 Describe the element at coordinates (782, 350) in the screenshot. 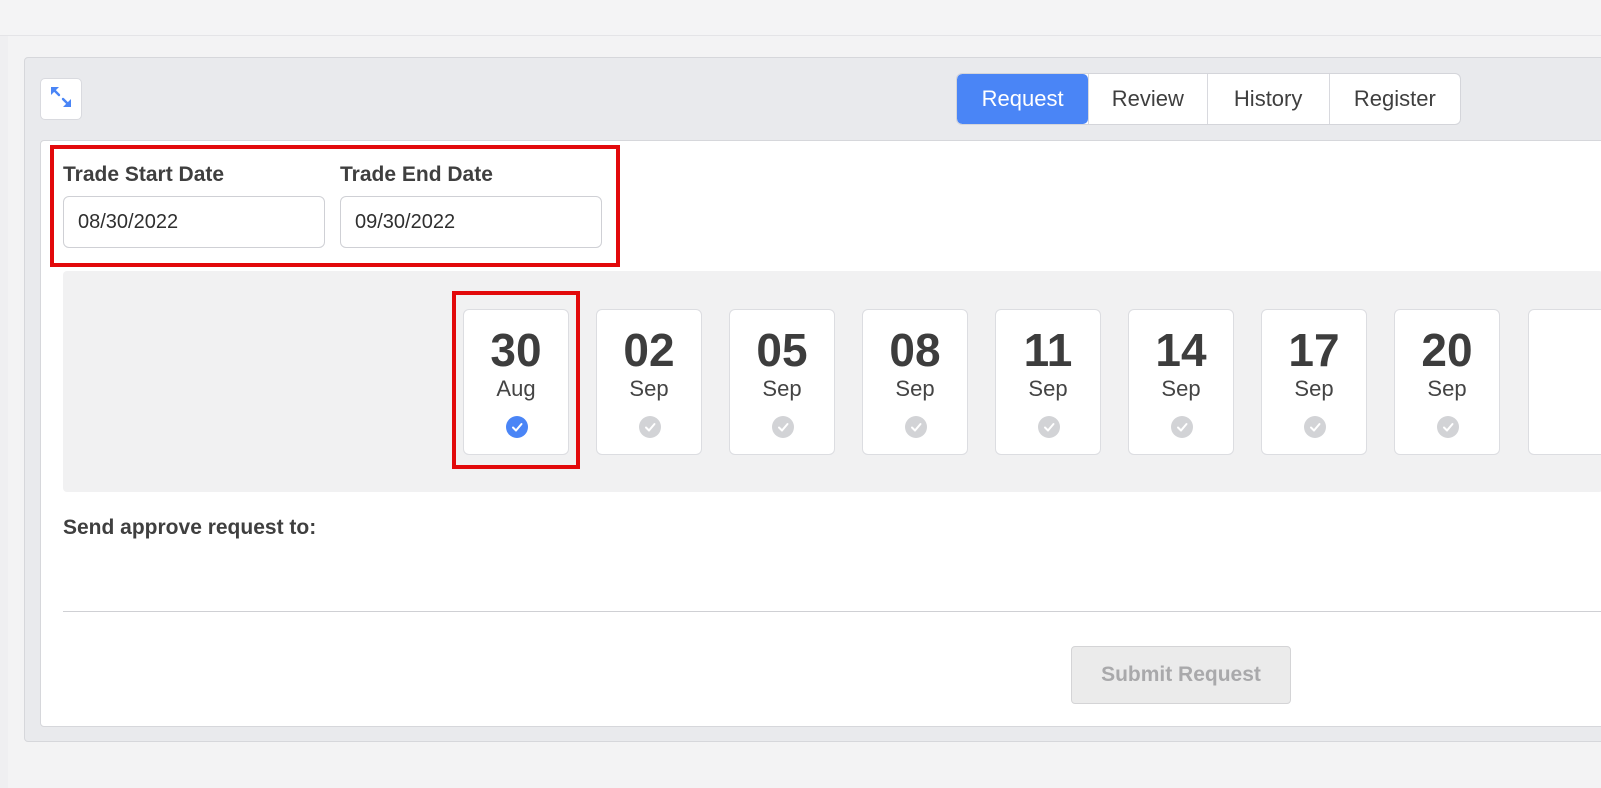

I see `day-number: 05` at that location.